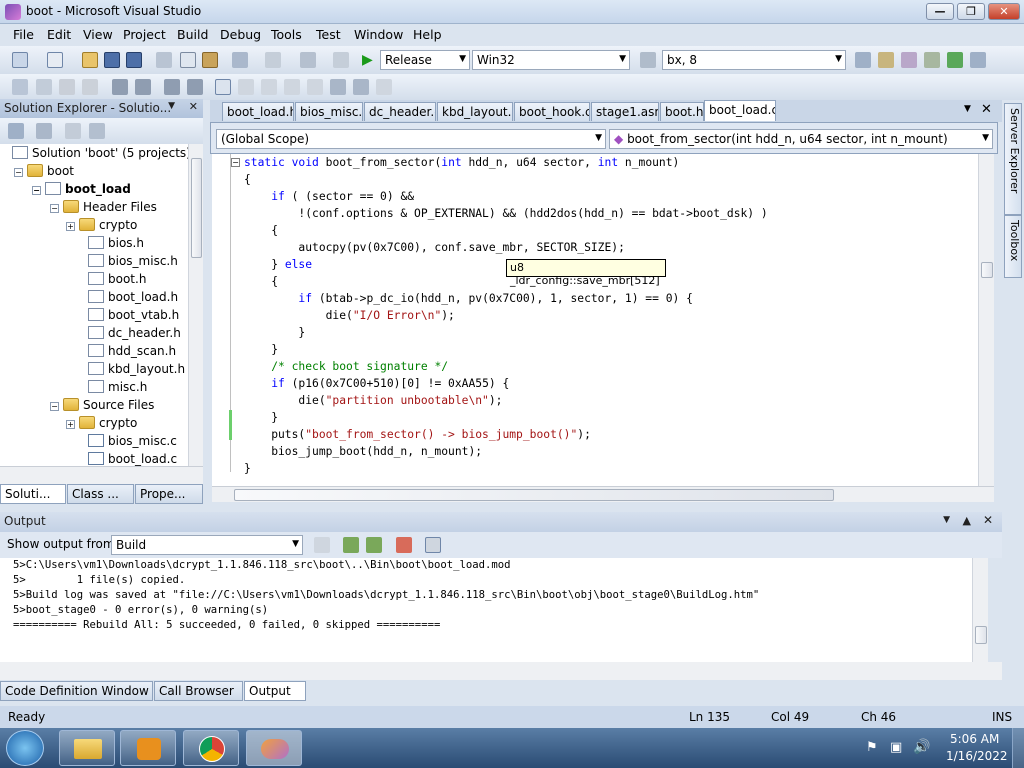 The height and width of the screenshot is (768, 1024). What do you see at coordinates (384, 87) in the screenshot?
I see `clear-bookmarks-icon` at bounding box center [384, 87].